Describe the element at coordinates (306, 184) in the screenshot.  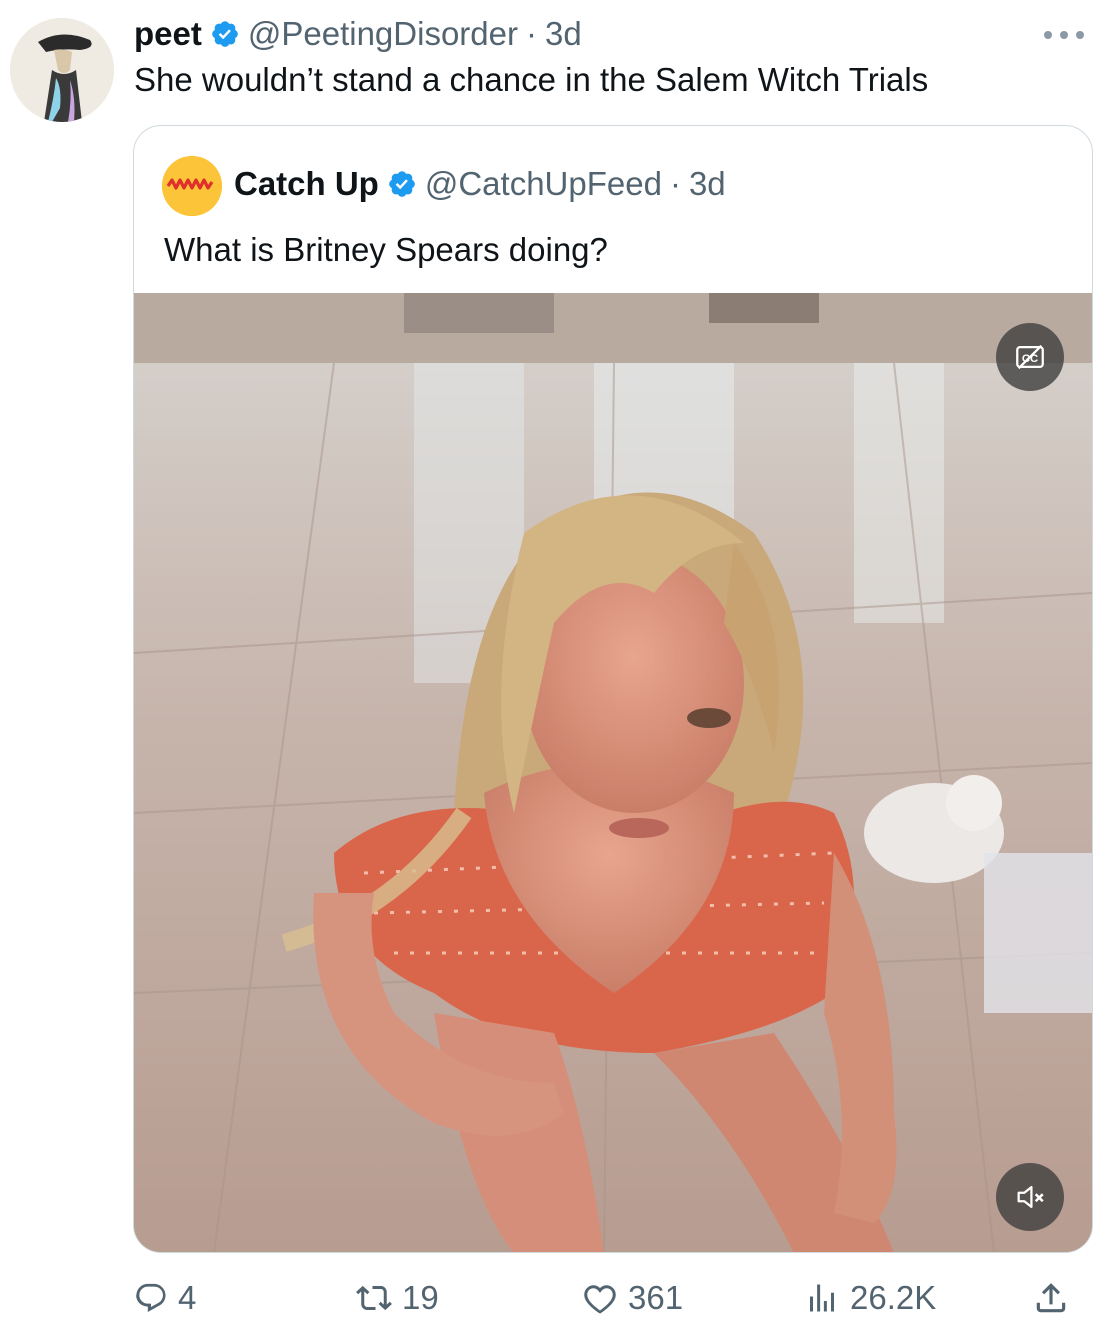
I see `quoted-author-name: Catch Up` at that location.